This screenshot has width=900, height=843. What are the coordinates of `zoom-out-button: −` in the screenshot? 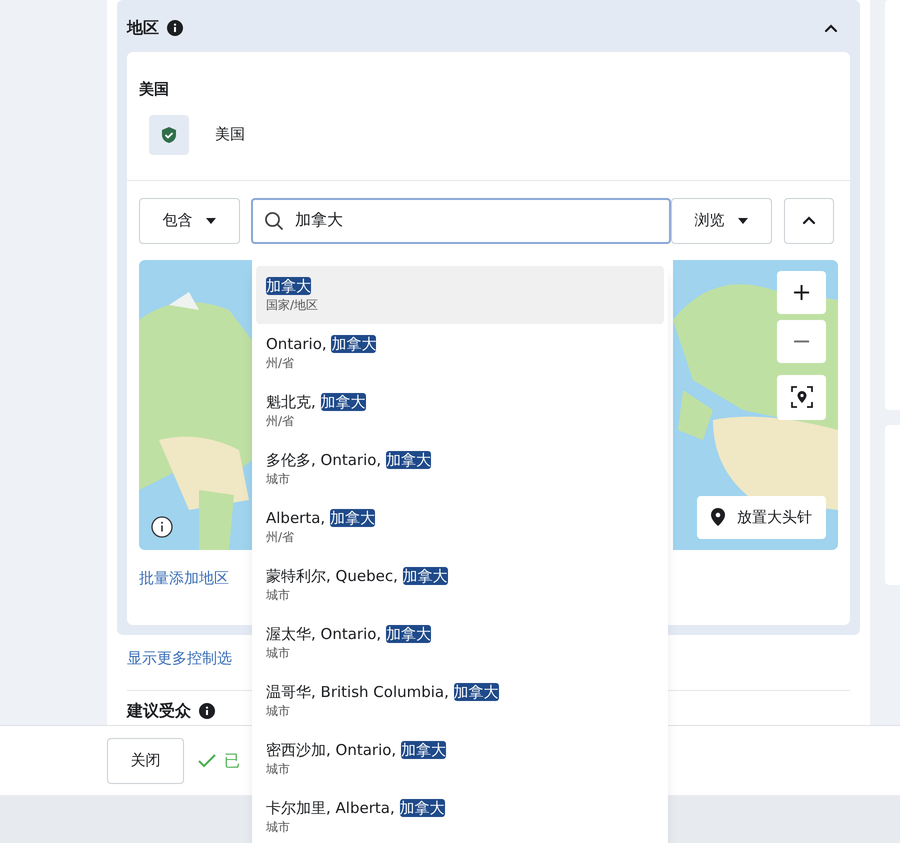 It's located at (801, 341).